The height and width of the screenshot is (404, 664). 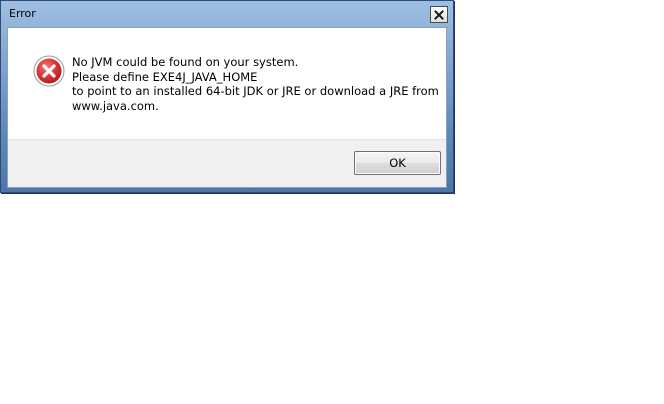 What do you see at coordinates (22, 13) in the screenshot?
I see `dialog-title: Error` at bounding box center [22, 13].